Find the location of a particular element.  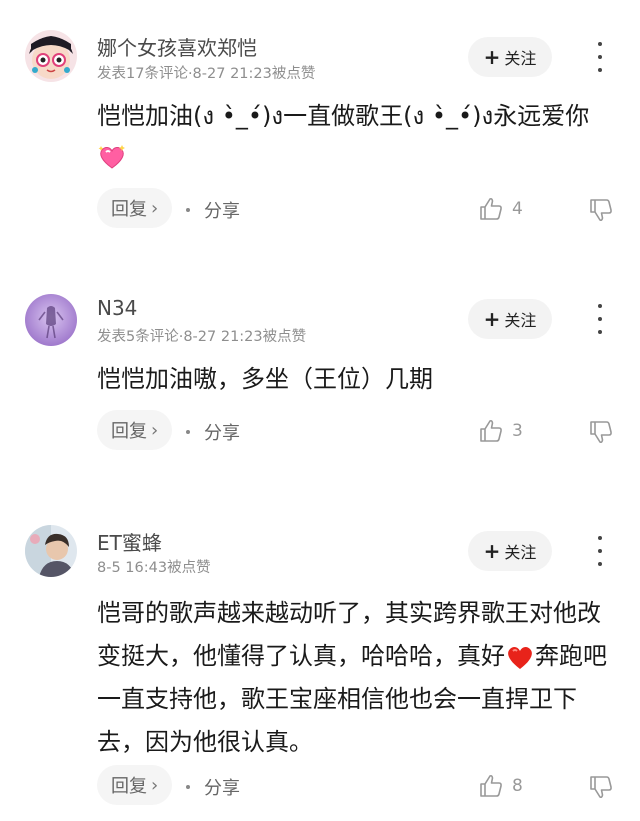

like-button: 8 is located at coordinates (500, 786).